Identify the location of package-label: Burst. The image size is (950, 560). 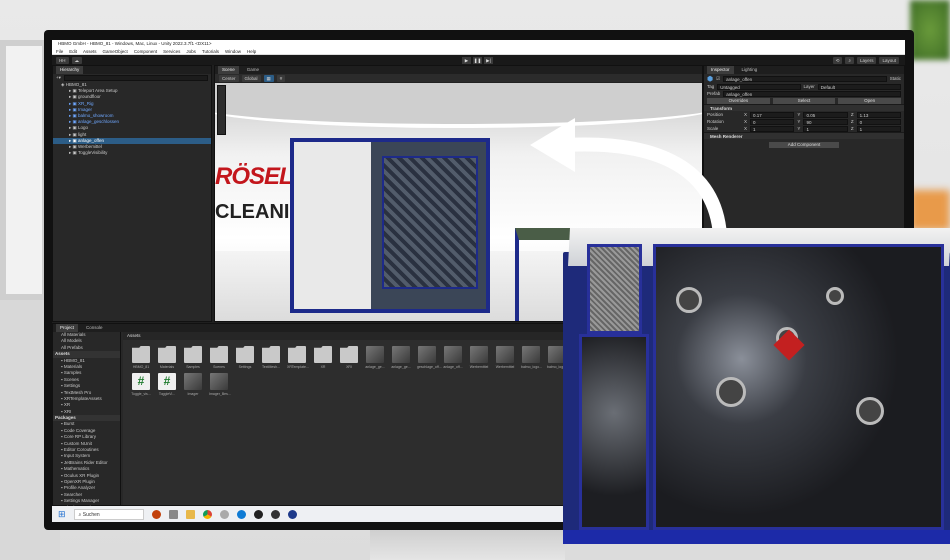
(69, 424).